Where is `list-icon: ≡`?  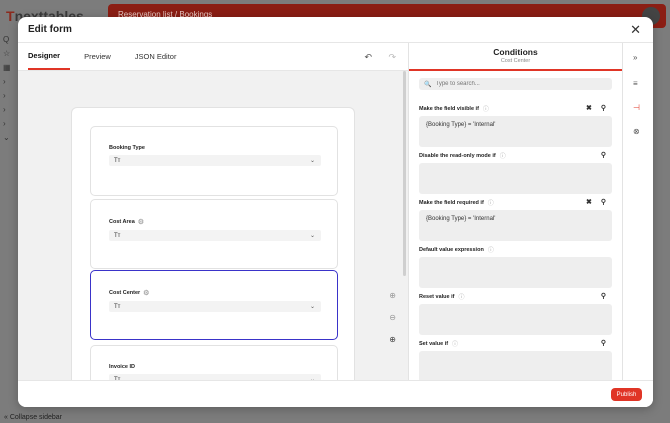 list-icon: ≡ is located at coordinates (635, 83).